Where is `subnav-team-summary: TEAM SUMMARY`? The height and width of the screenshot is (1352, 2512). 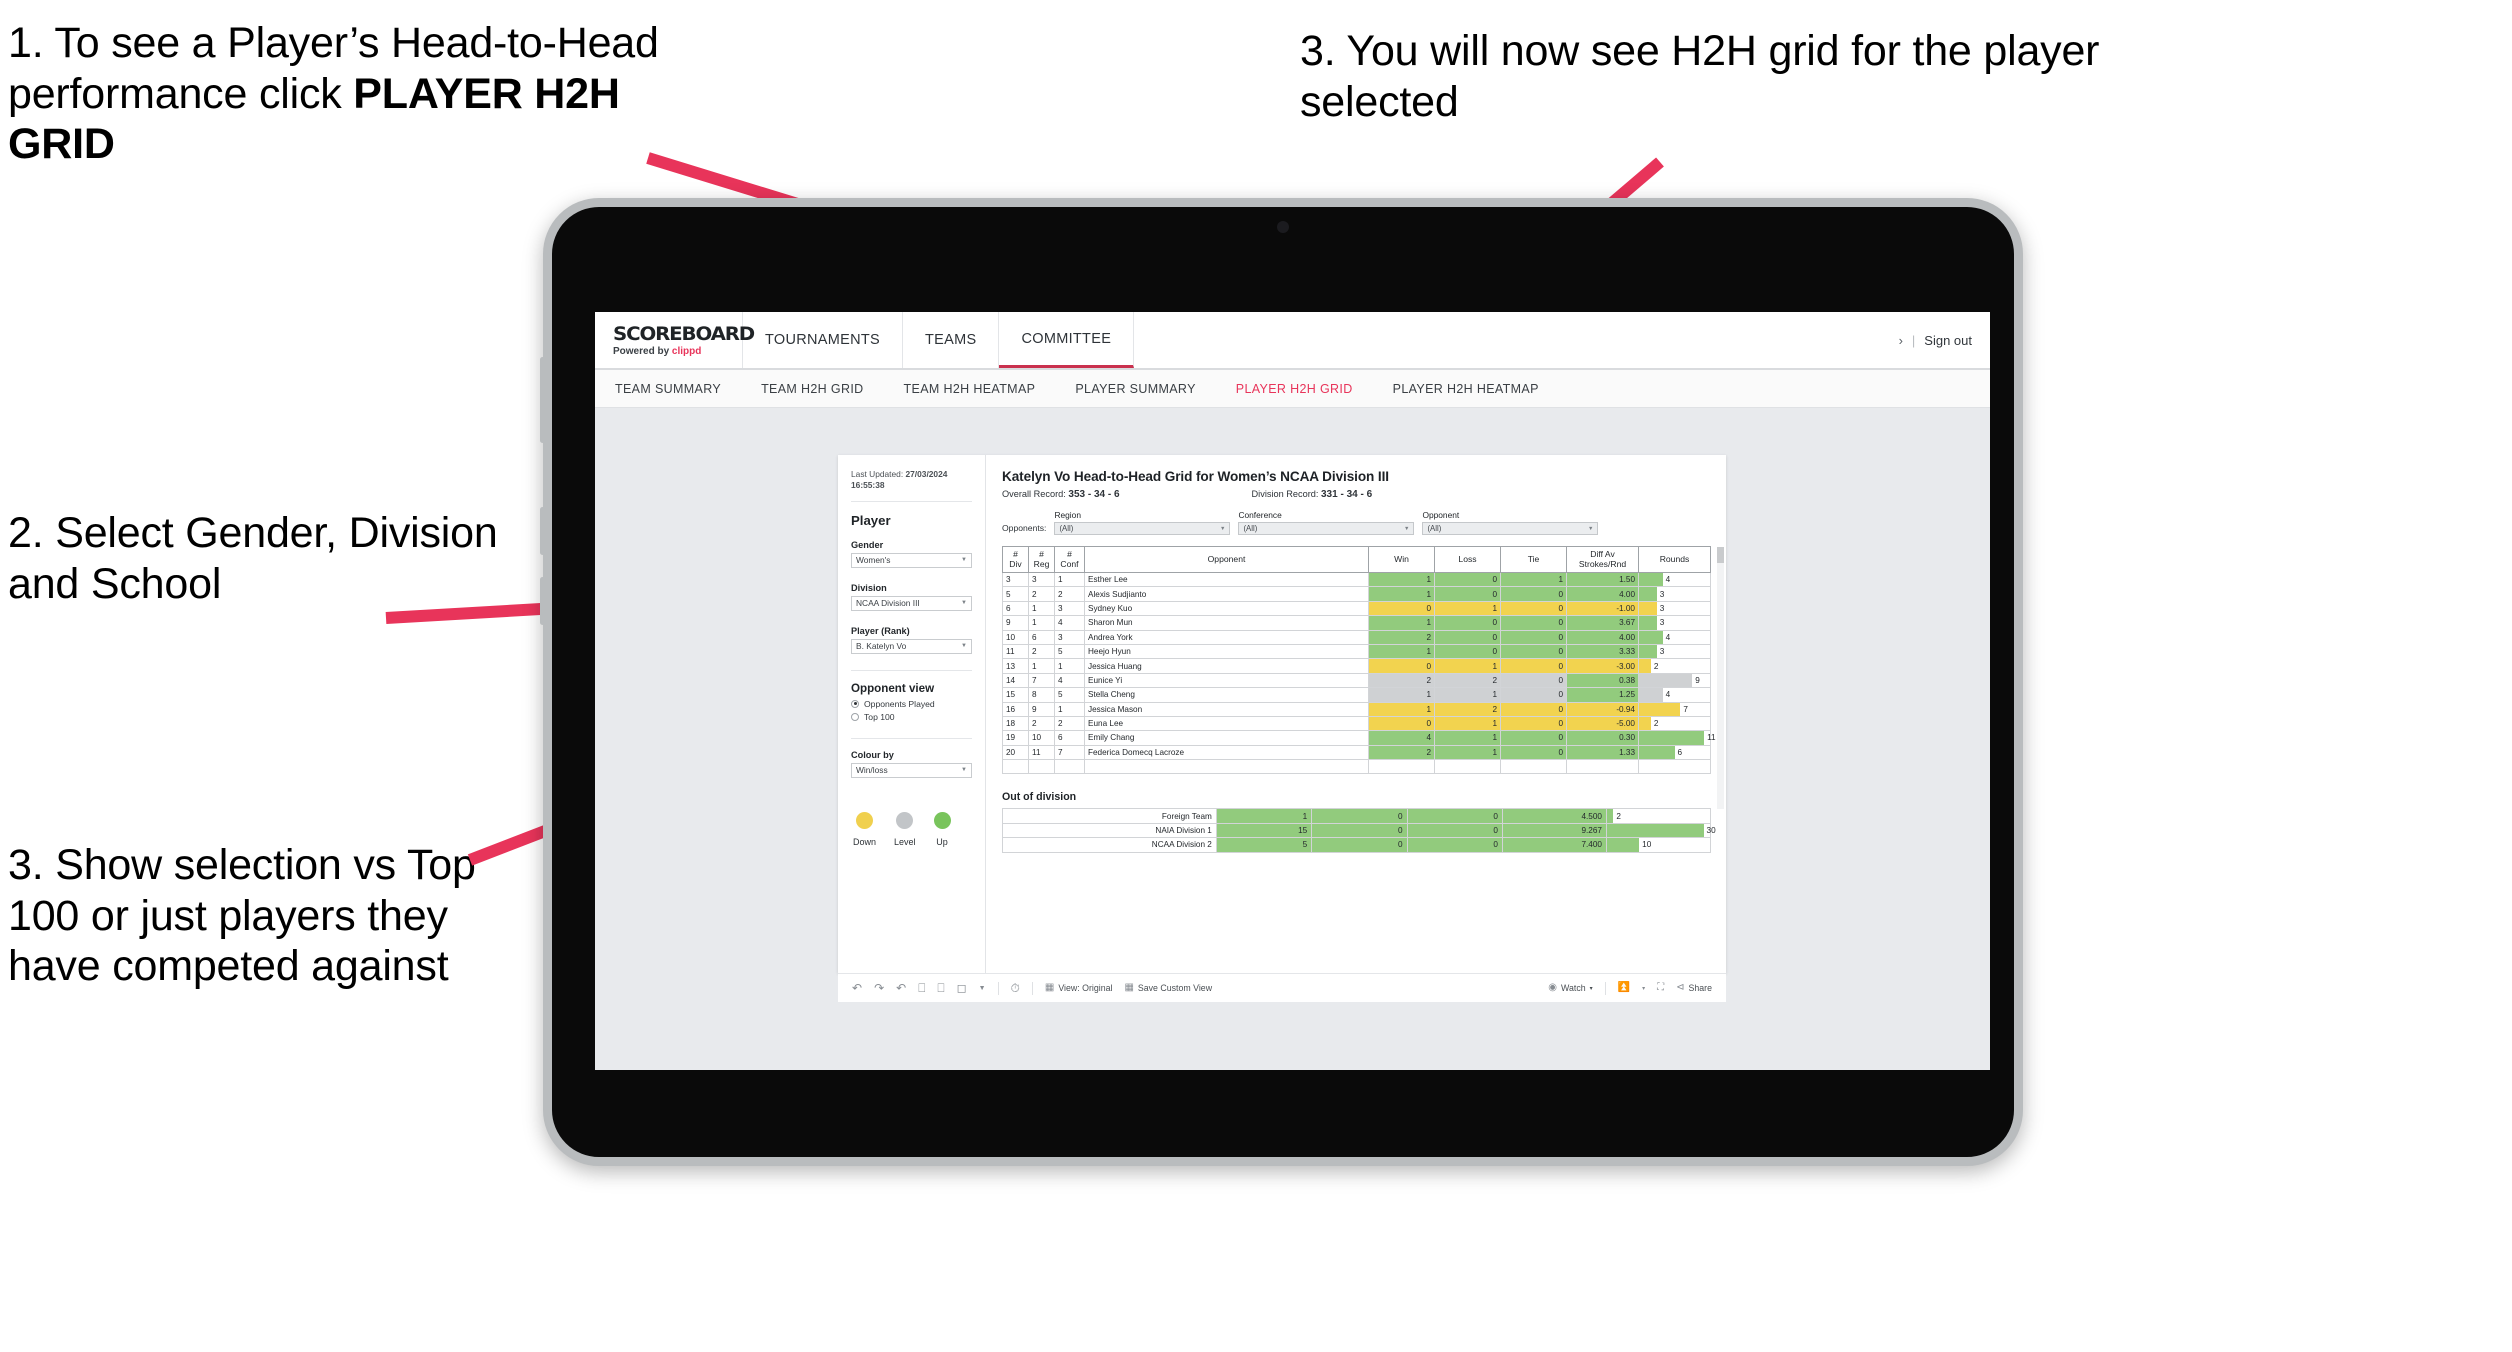 subnav-team-summary: TEAM SUMMARY is located at coordinates (668, 389).